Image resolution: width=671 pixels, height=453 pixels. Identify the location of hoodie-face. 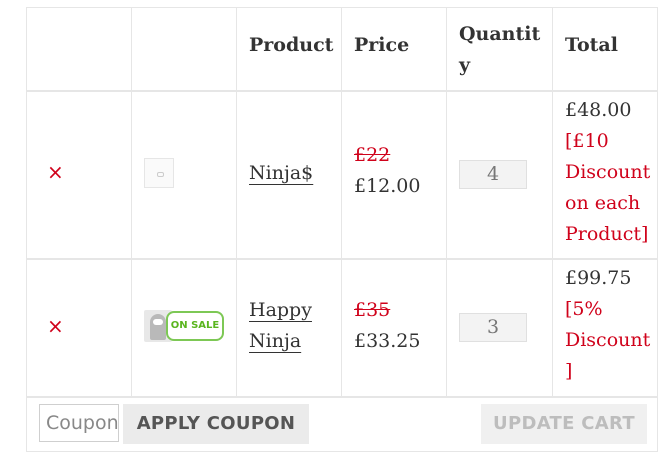
(158, 322).